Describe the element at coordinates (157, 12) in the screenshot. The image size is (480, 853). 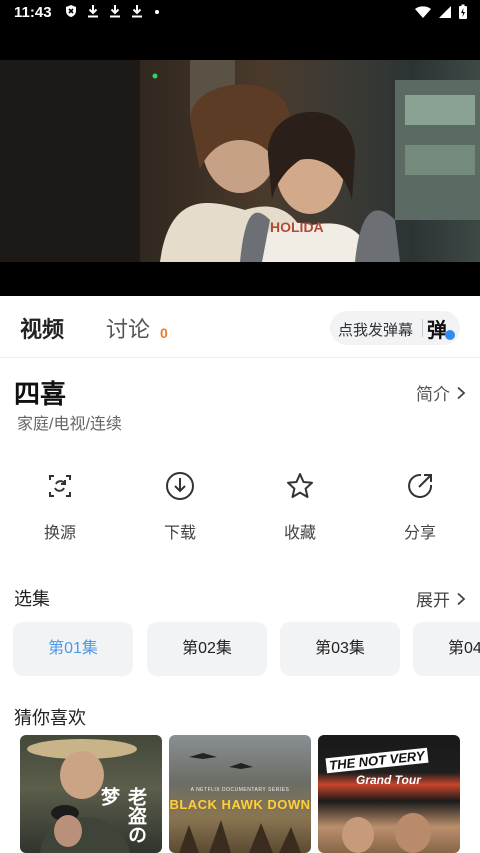
I see `dot-icon` at that location.